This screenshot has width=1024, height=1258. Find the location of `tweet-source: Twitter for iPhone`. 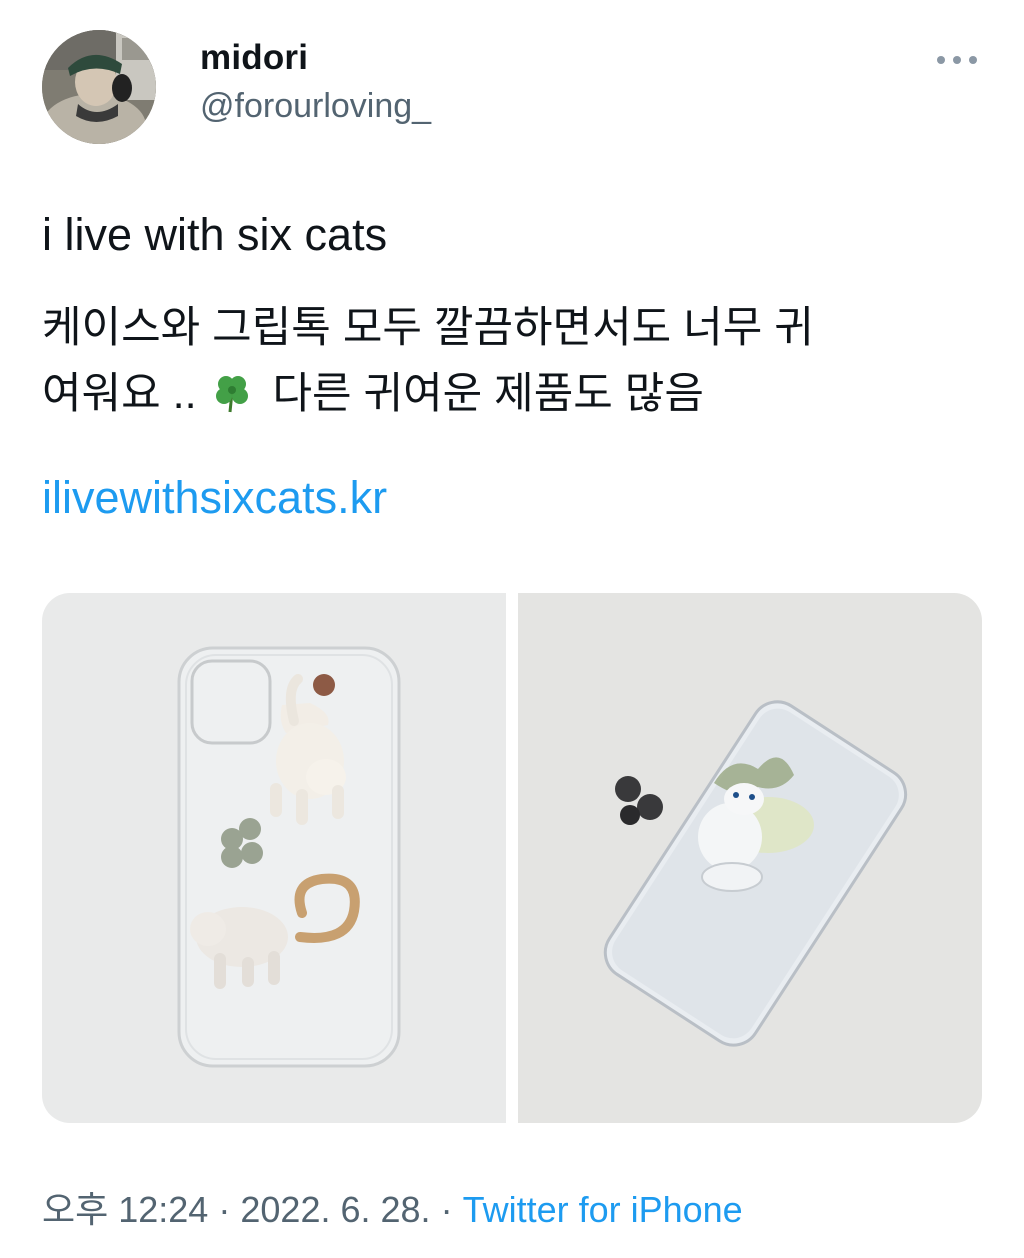

tweet-source: Twitter for iPhone is located at coordinates (603, 1209).